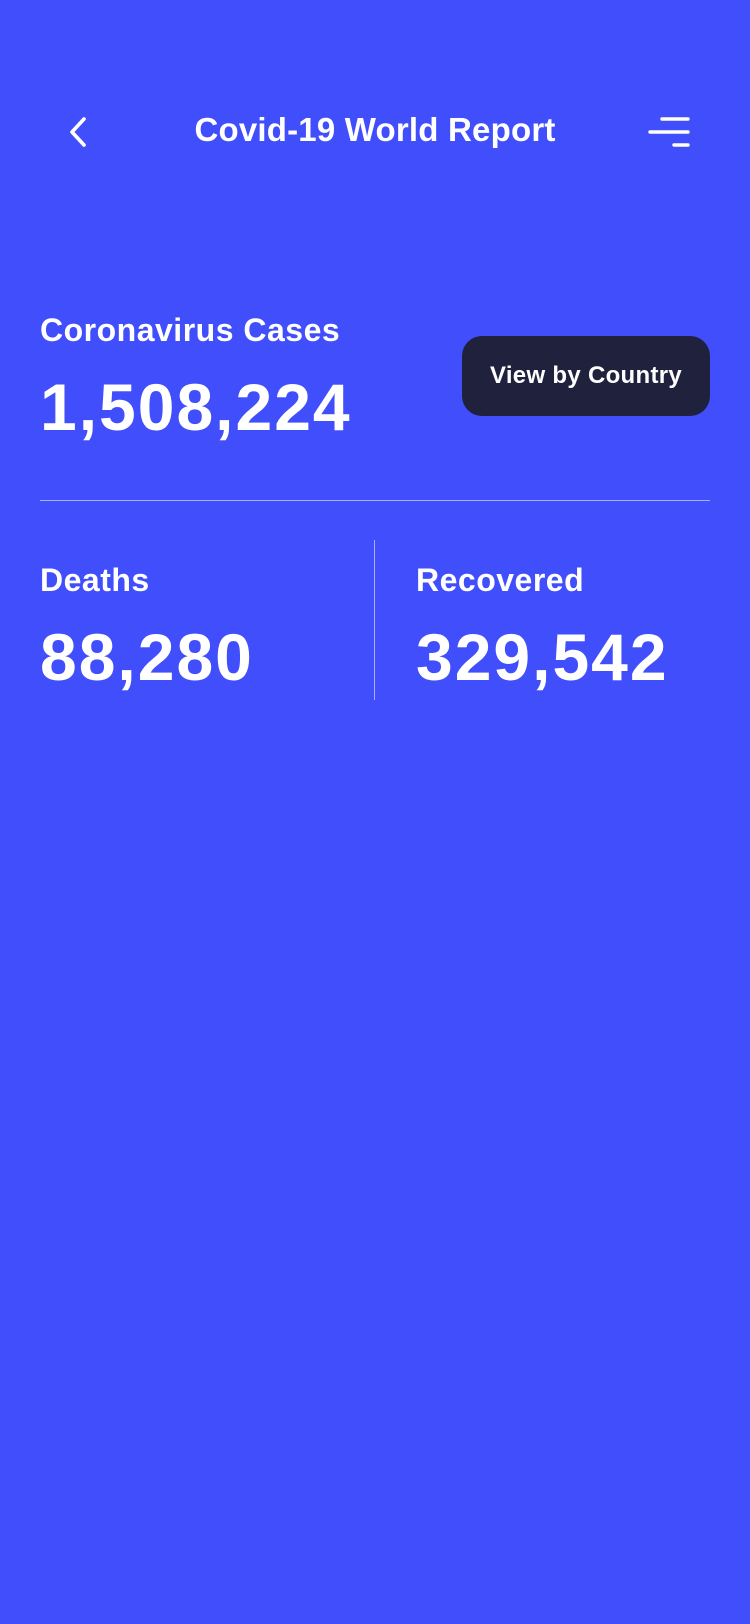 This screenshot has height=1624, width=750. What do you see at coordinates (375, 500) in the screenshot?
I see `horizontal-divider` at bounding box center [375, 500].